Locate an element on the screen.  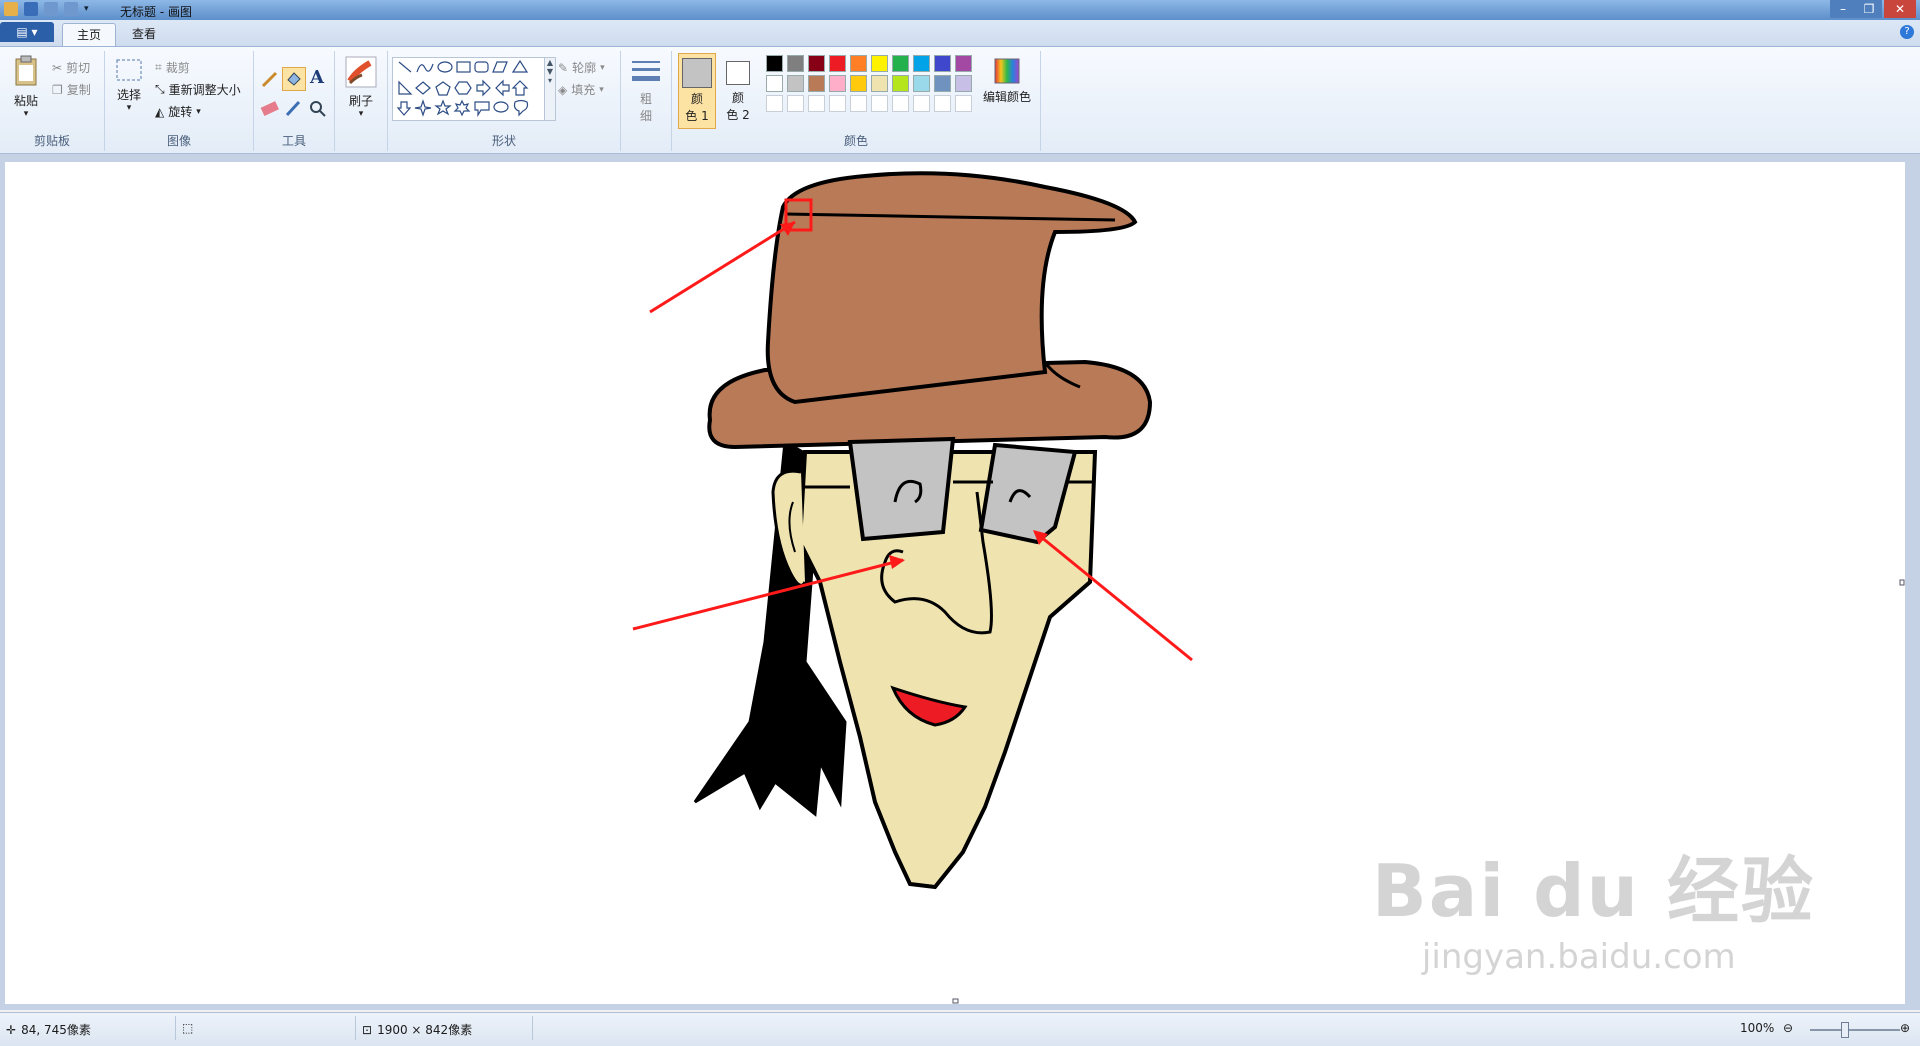
magnifier-icon is located at coordinates (318, 108).